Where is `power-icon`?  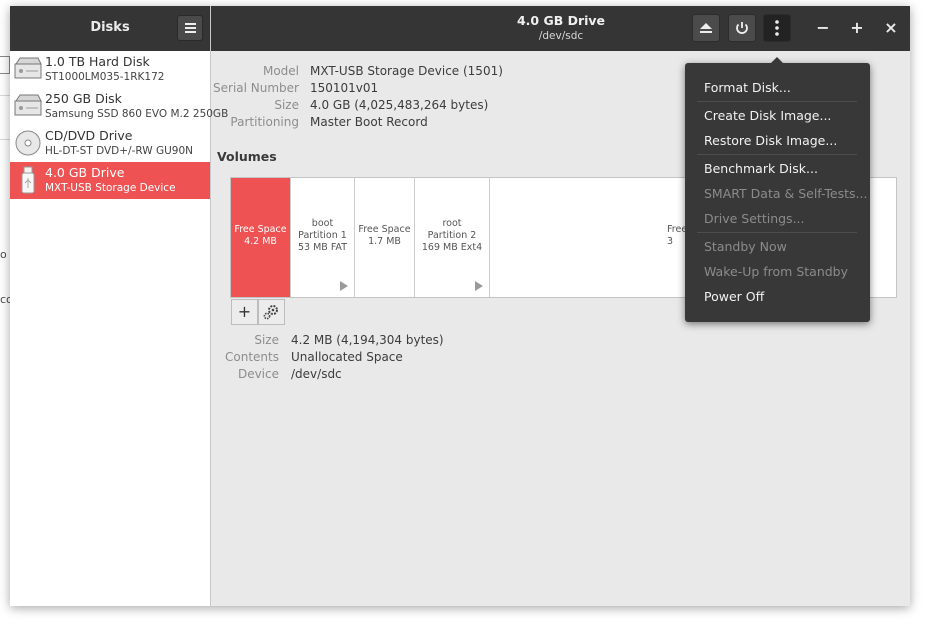
power-icon is located at coordinates (742, 28).